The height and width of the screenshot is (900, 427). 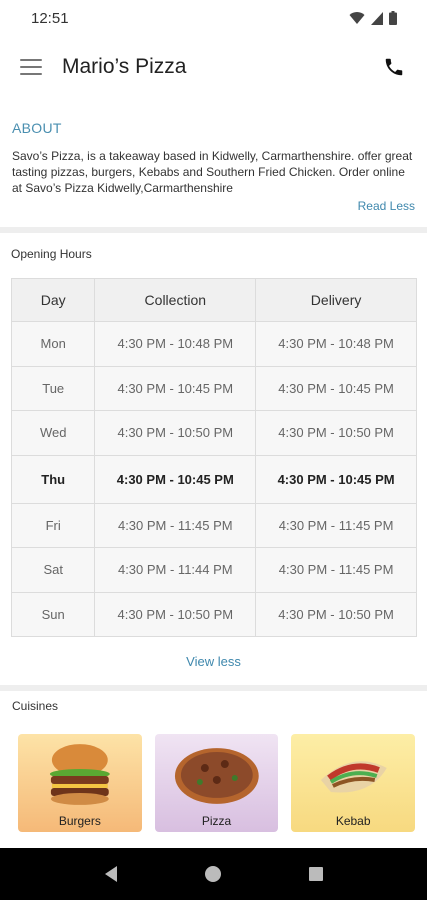 What do you see at coordinates (393, 18) in the screenshot?
I see `battery-icon` at bounding box center [393, 18].